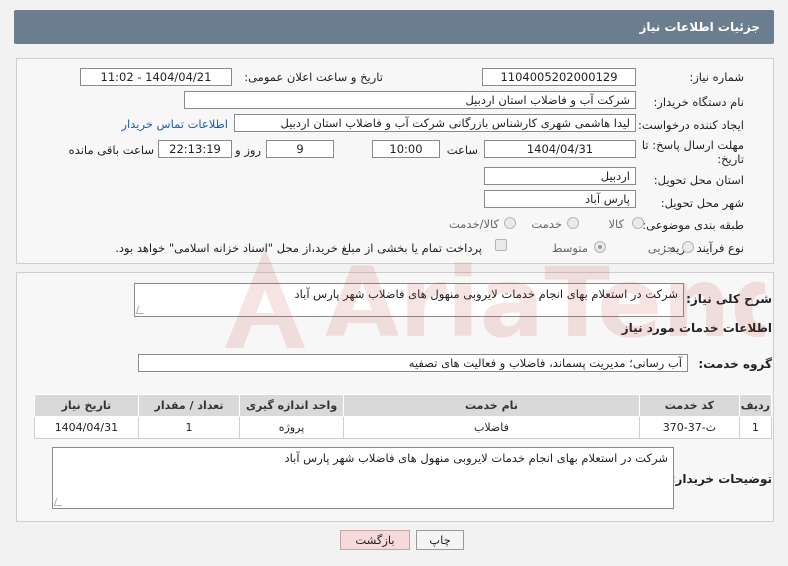 The height and width of the screenshot is (566, 788). What do you see at coordinates (375, 540) in the screenshot?
I see `back-button: بازگشت` at bounding box center [375, 540].